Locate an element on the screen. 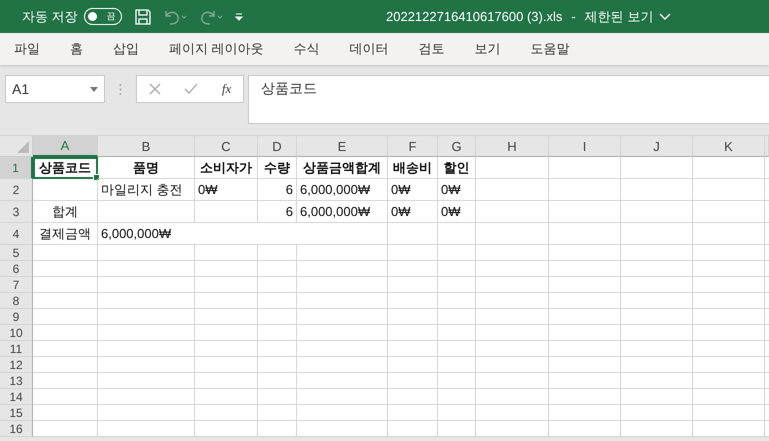 This screenshot has height=441, width=769. table-cell: 상품금액합계 is located at coordinates (342, 168).